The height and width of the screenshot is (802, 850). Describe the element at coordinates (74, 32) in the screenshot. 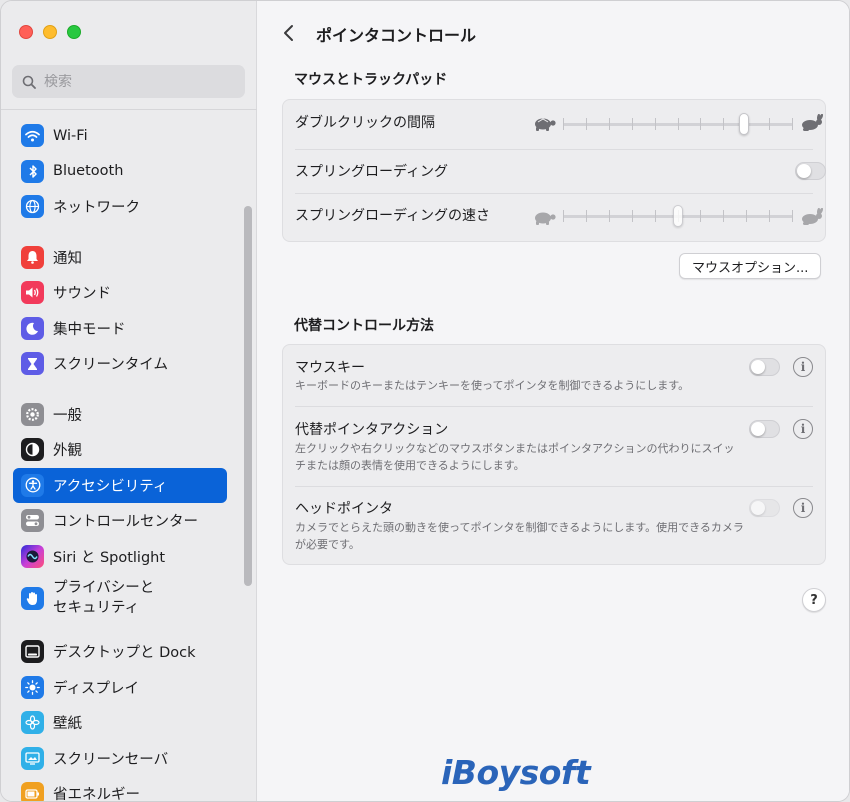

I see `maximize-window-button` at that location.